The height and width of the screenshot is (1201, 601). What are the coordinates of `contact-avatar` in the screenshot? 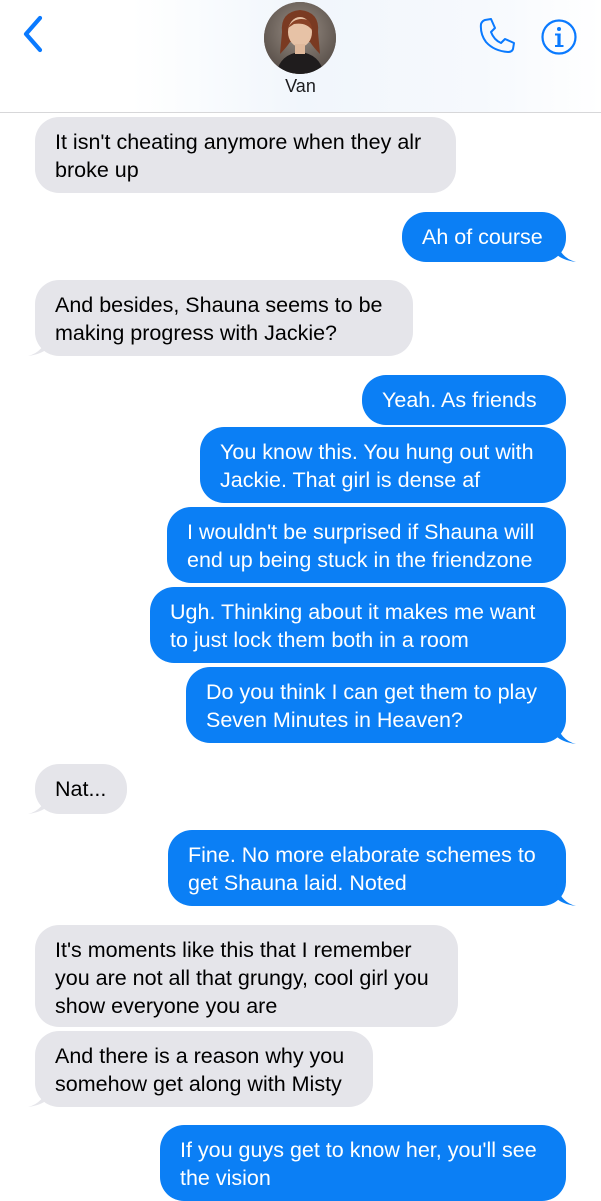 It's located at (300, 38).